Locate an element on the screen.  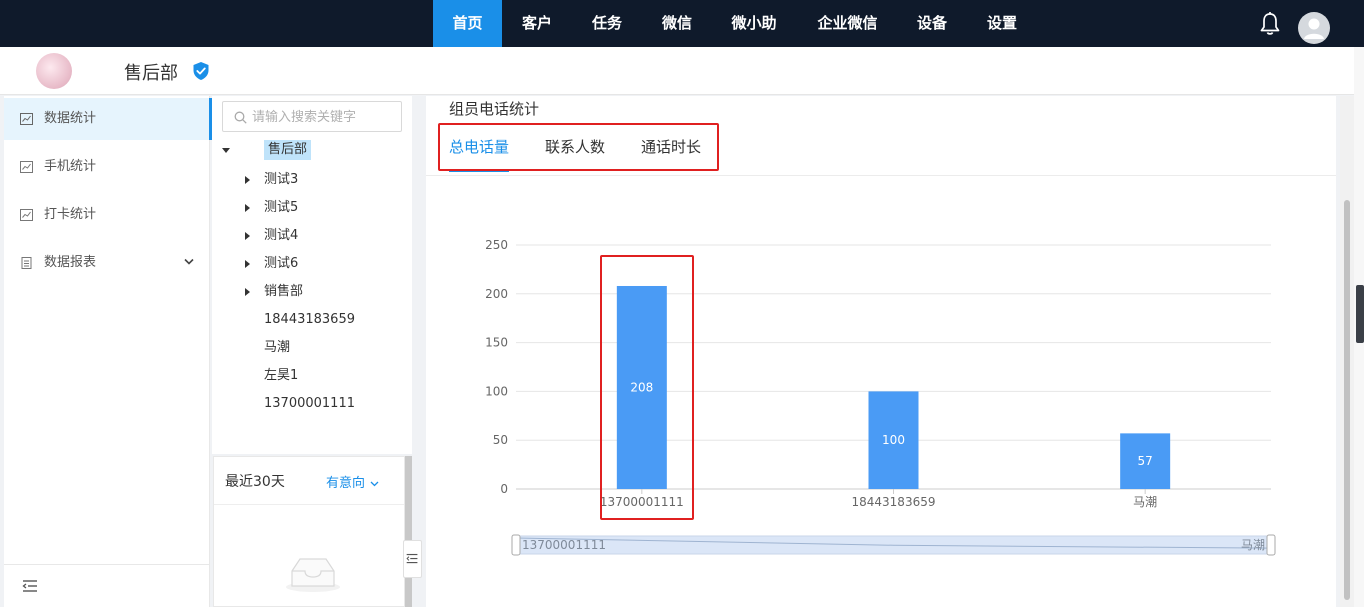
nav-customers: 客户 is located at coordinates (537, 23).